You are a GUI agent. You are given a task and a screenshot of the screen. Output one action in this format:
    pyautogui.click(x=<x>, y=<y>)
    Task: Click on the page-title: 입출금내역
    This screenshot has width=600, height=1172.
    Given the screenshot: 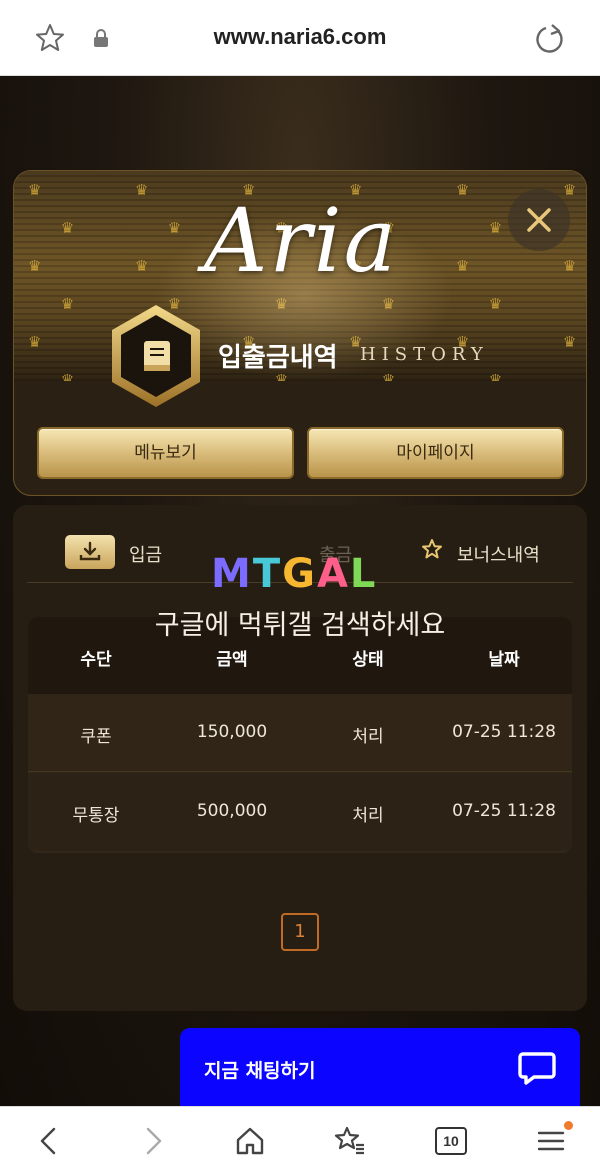 What is the action you would take?
    pyautogui.click(x=278, y=358)
    